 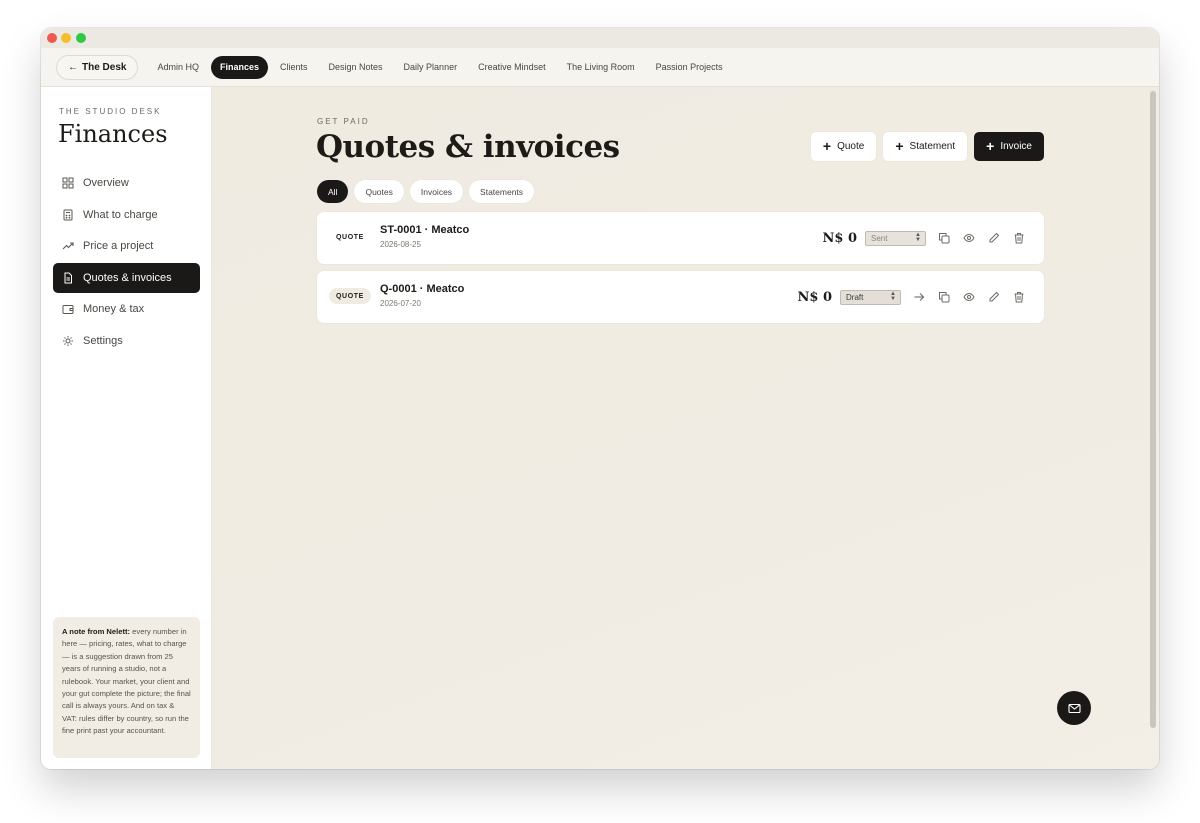 What do you see at coordinates (333, 191) in the screenshot?
I see `filter-all: All` at bounding box center [333, 191].